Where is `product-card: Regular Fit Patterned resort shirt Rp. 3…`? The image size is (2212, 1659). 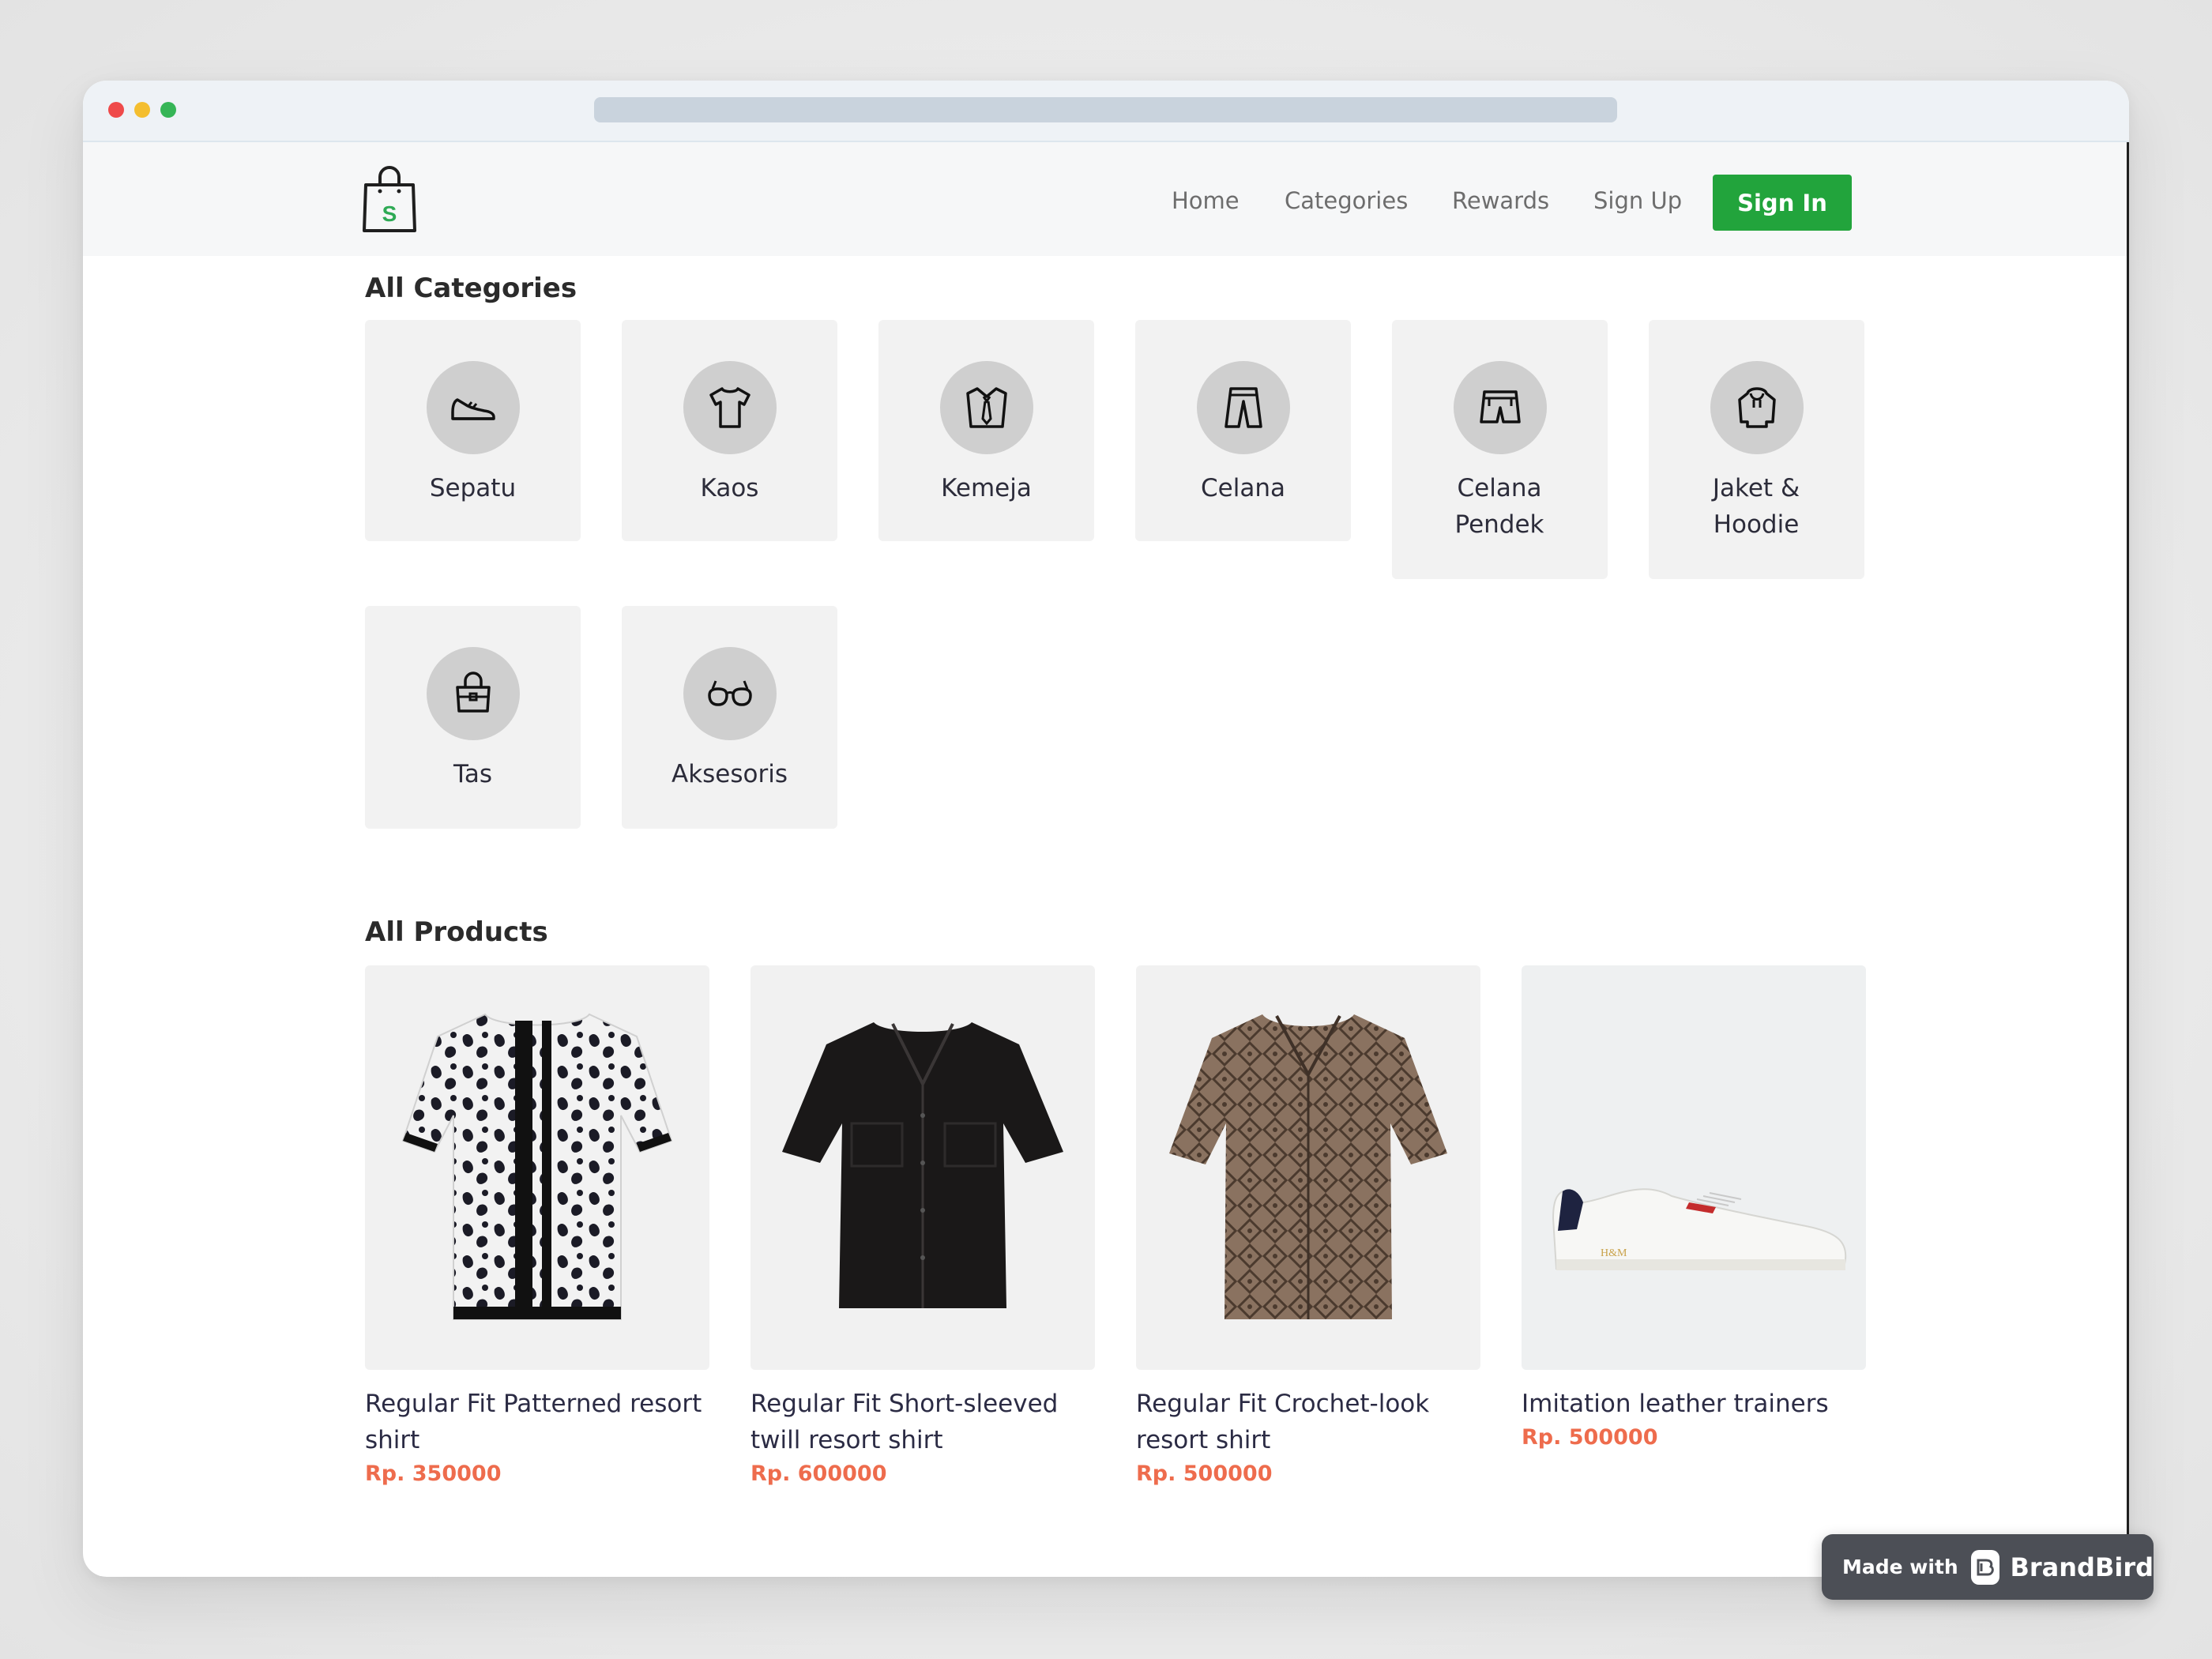 product-card: Regular Fit Patterned resort shirt Rp. 3… is located at coordinates (537, 1228).